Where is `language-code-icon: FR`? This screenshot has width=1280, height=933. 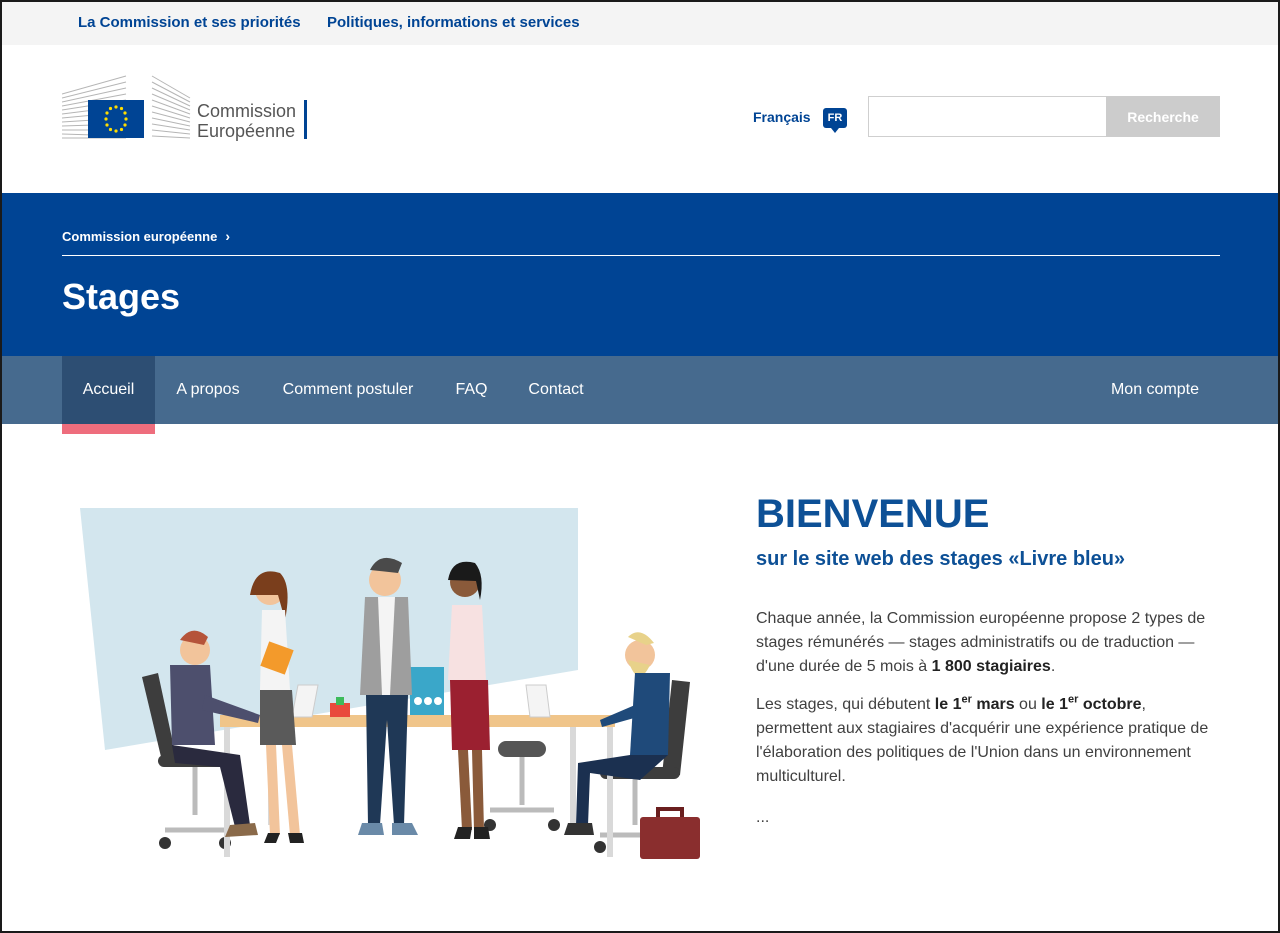
language-code-icon: FR is located at coordinates (835, 120).